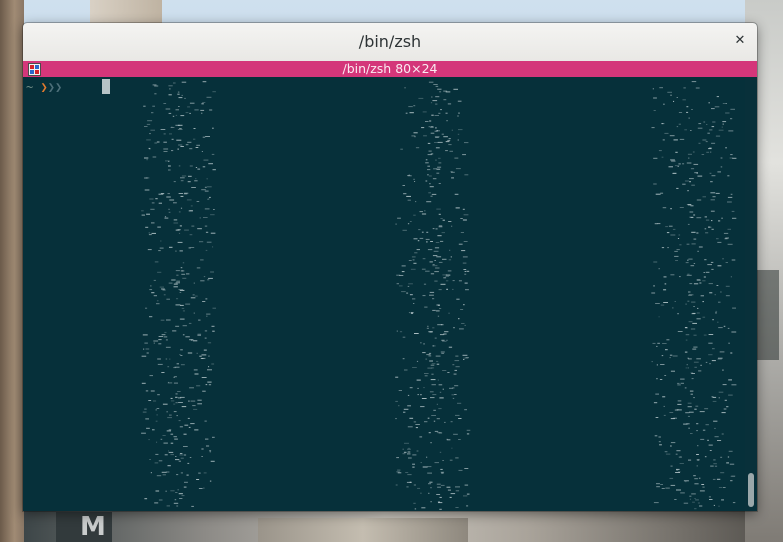 Image resolution: width=783 pixels, height=542 pixels. What do you see at coordinates (390, 42) in the screenshot?
I see `window-titlebar: /bin/zsh ✕` at bounding box center [390, 42].